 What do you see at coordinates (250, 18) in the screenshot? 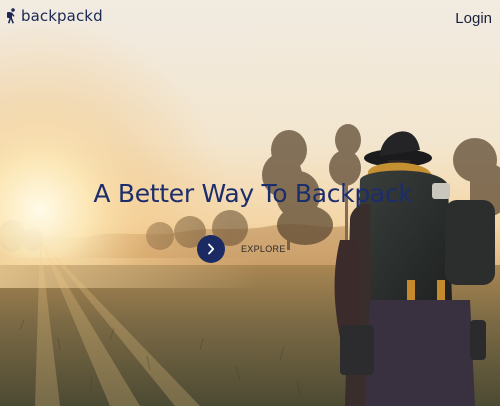
I see `top-nav: backpackd Login` at bounding box center [250, 18].